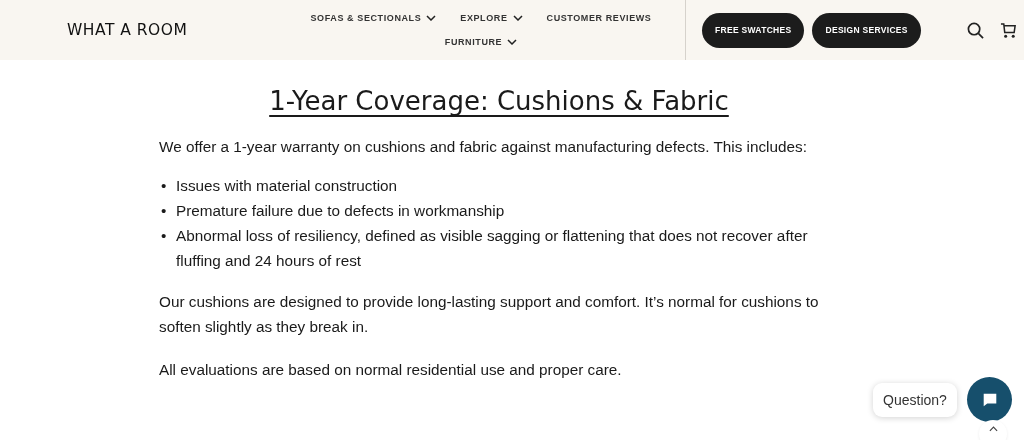 The height and width of the screenshot is (440, 1024). What do you see at coordinates (481, 42) in the screenshot?
I see `nav-link: FURNITURE` at bounding box center [481, 42].